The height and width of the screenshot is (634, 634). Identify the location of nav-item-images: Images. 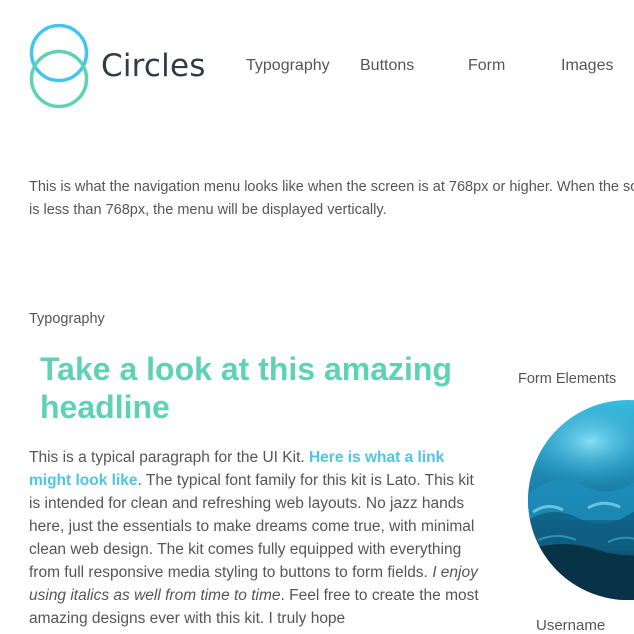
(587, 66).